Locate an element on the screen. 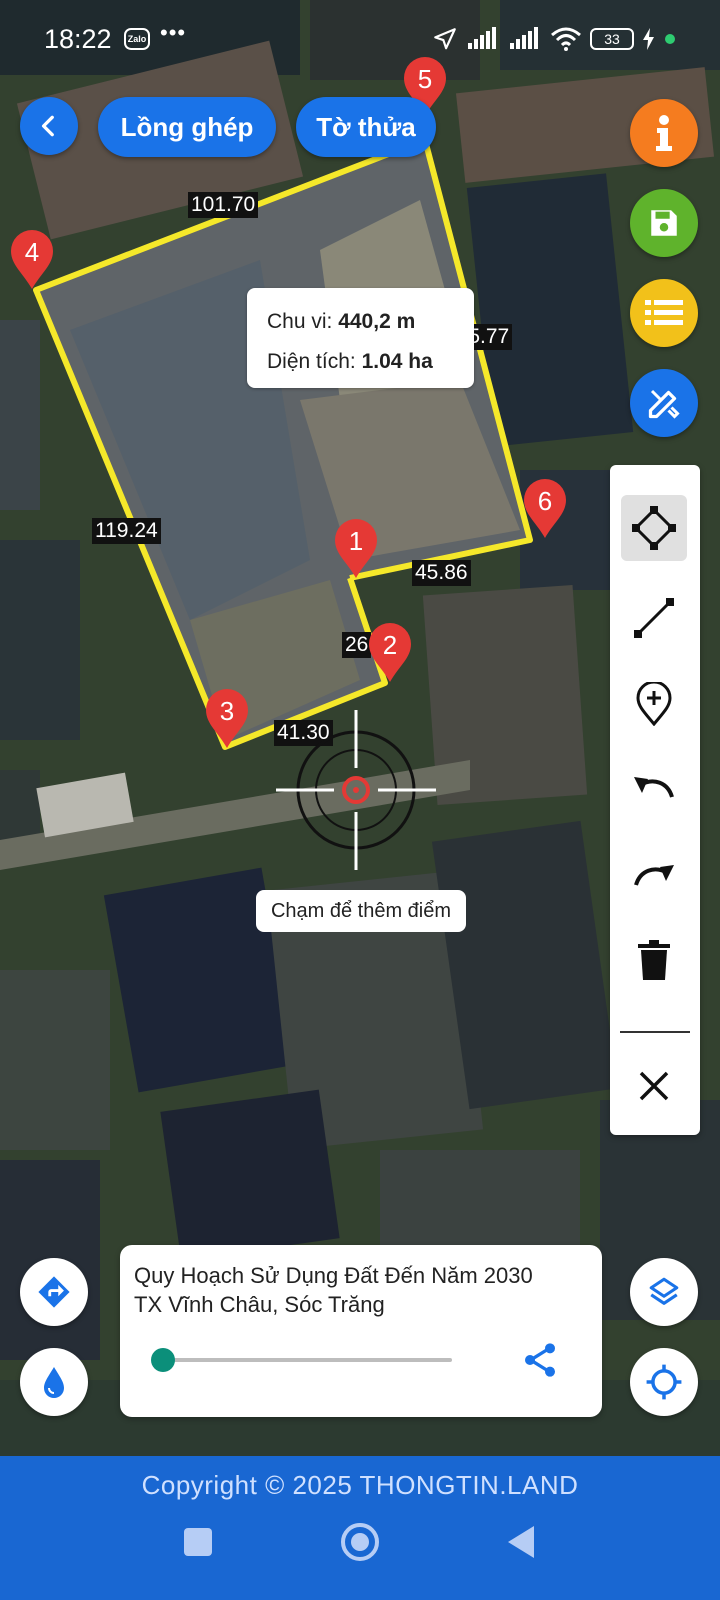  crosshair-icon is located at coordinates (356, 790).